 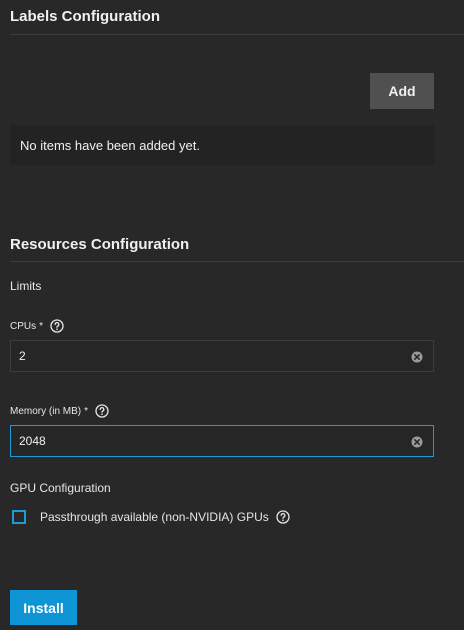 I want to click on memory-label: Memory (in MB) *, so click(x=59, y=411).